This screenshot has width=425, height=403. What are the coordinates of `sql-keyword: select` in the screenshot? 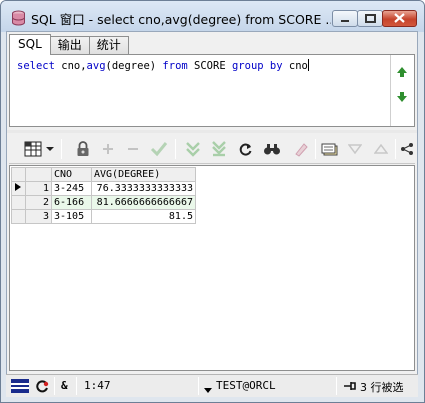 It's located at (36, 66).